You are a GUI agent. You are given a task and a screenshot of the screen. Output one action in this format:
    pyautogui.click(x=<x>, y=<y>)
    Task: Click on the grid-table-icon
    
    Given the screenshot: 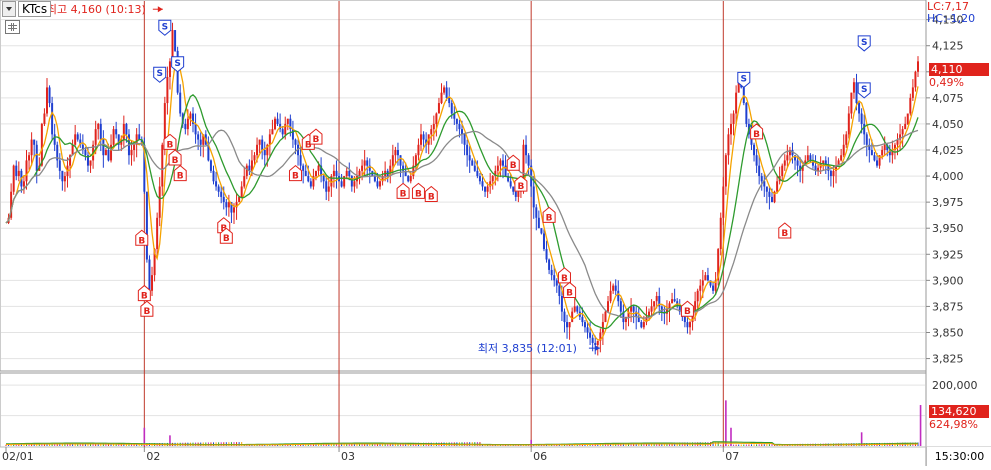 What is the action you would take?
    pyautogui.click(x=12, y=27)
    